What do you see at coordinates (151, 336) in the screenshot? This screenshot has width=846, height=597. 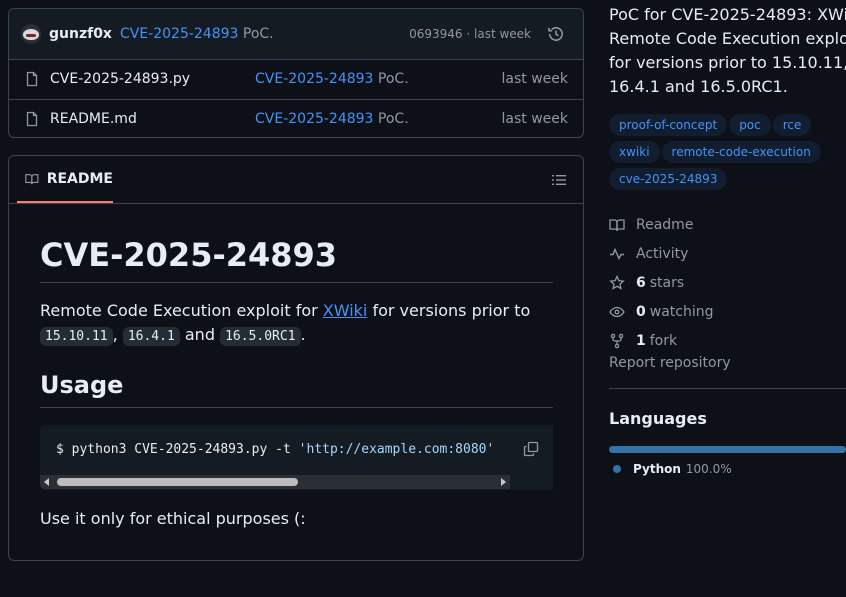 I see `version-code: 16.4.1` at bounding box center [151, 336].